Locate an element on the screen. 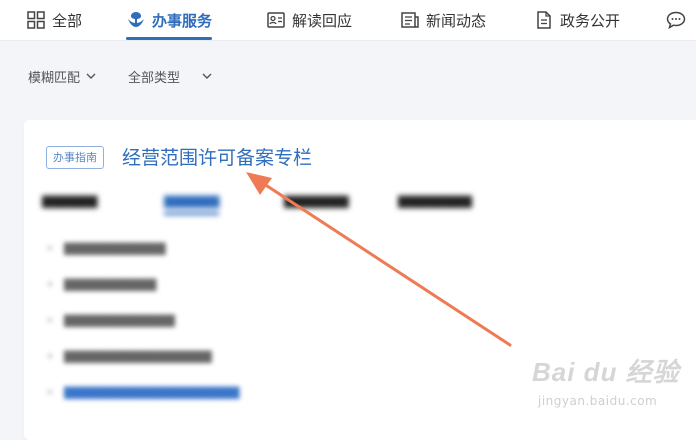 The width and height of the screenshot is (696, 440). result-subtab: ▇▇▇▇▇▇▇ is located at coordinates (316, 201).